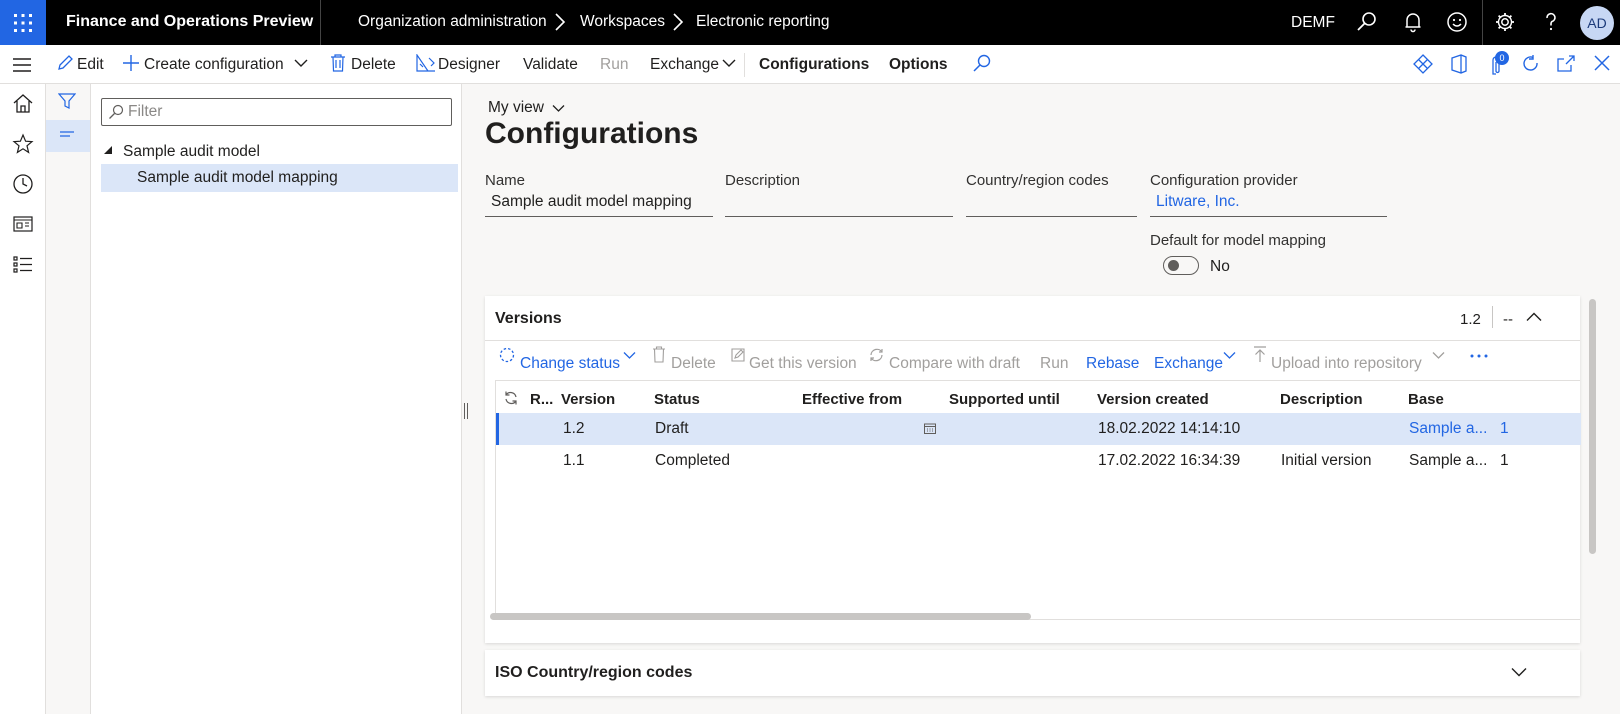 The width and height of the screenshot is (1620, 714). I want to click on breadcrumb-electronic-reporting: Electronic reporting, so click(763, 22).